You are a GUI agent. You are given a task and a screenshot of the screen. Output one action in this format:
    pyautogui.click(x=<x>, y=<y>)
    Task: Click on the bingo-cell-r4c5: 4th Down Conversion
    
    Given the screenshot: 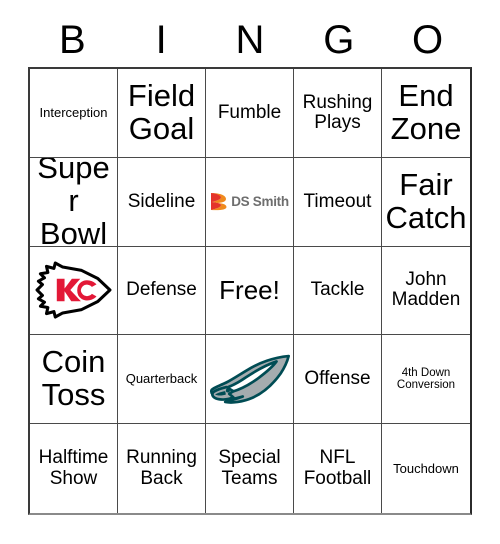 What is the action you would take?
    pyautogui.click(x=426, y=380)
    